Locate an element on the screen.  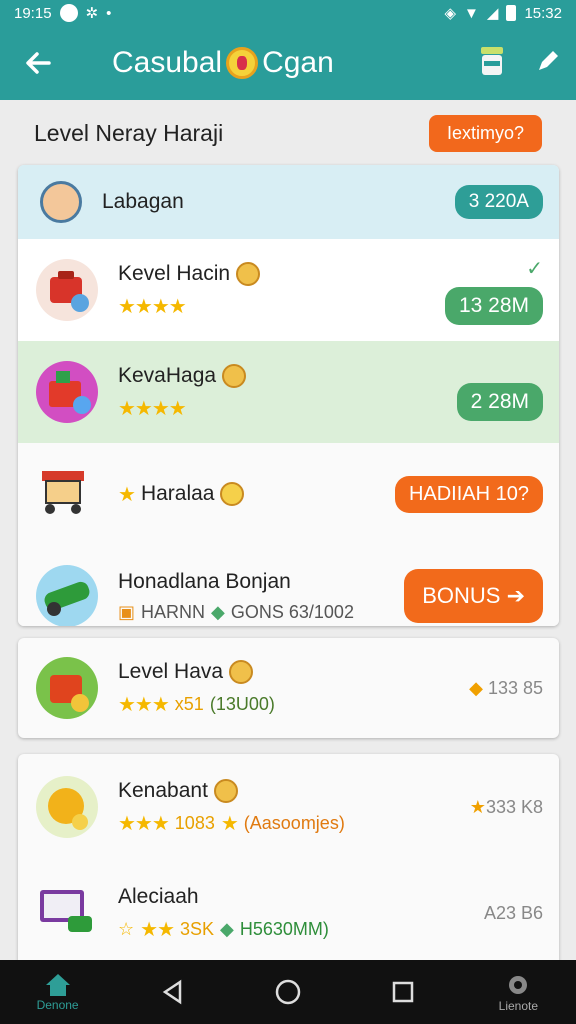
app-title-part1: Casubal is located at coordinates (167, 62).